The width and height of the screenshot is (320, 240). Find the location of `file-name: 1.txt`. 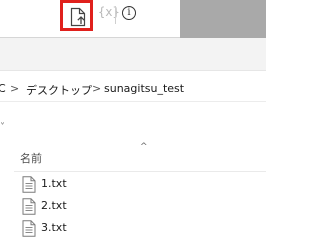

file-name: 1.txt is located at coordinates (54, 183).